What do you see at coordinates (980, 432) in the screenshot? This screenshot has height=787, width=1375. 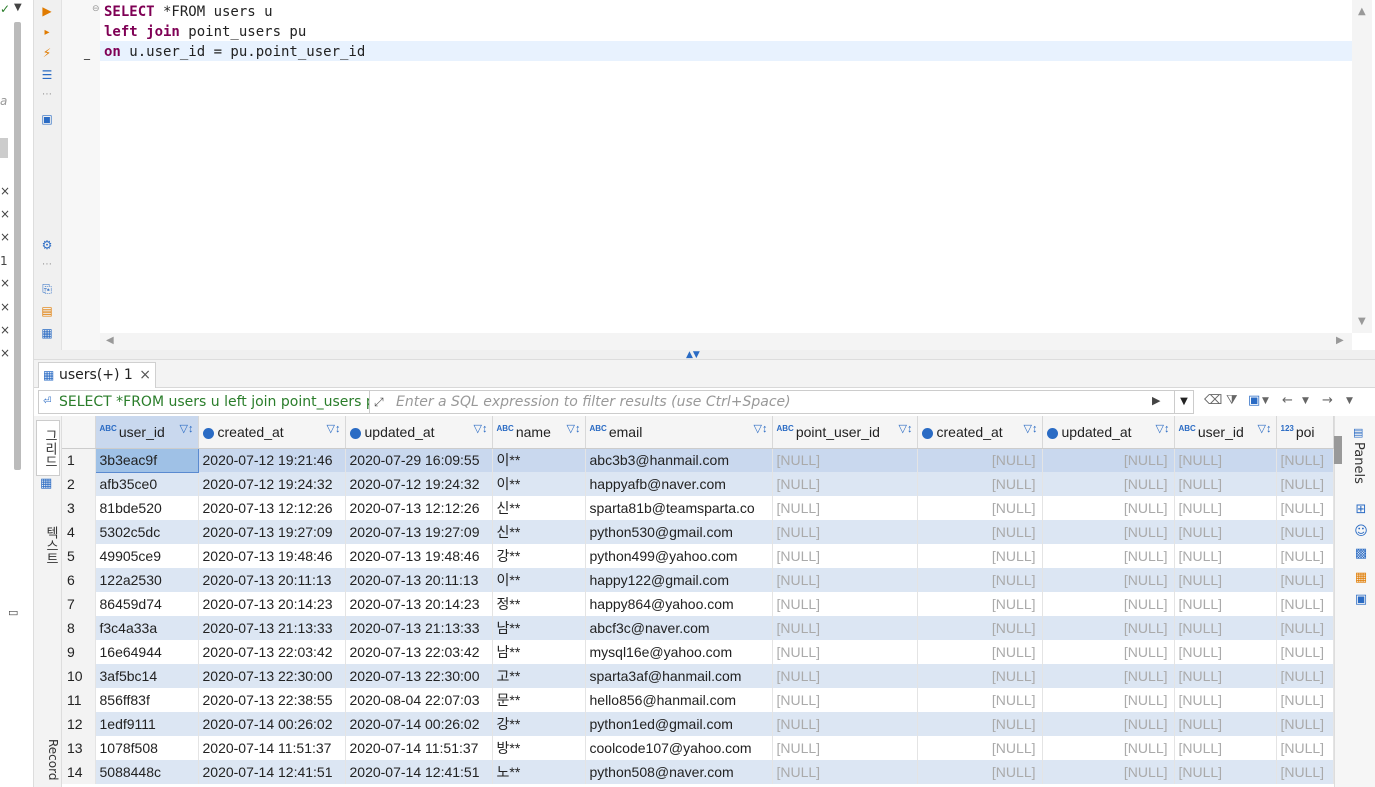 I see `column-header-created-at: created_at ▽↕` at bounding box center [980, 432].